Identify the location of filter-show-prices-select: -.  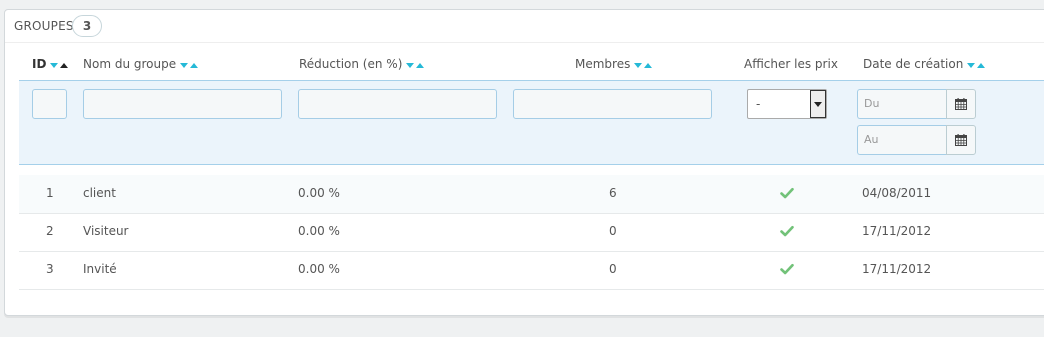
(787, 104).